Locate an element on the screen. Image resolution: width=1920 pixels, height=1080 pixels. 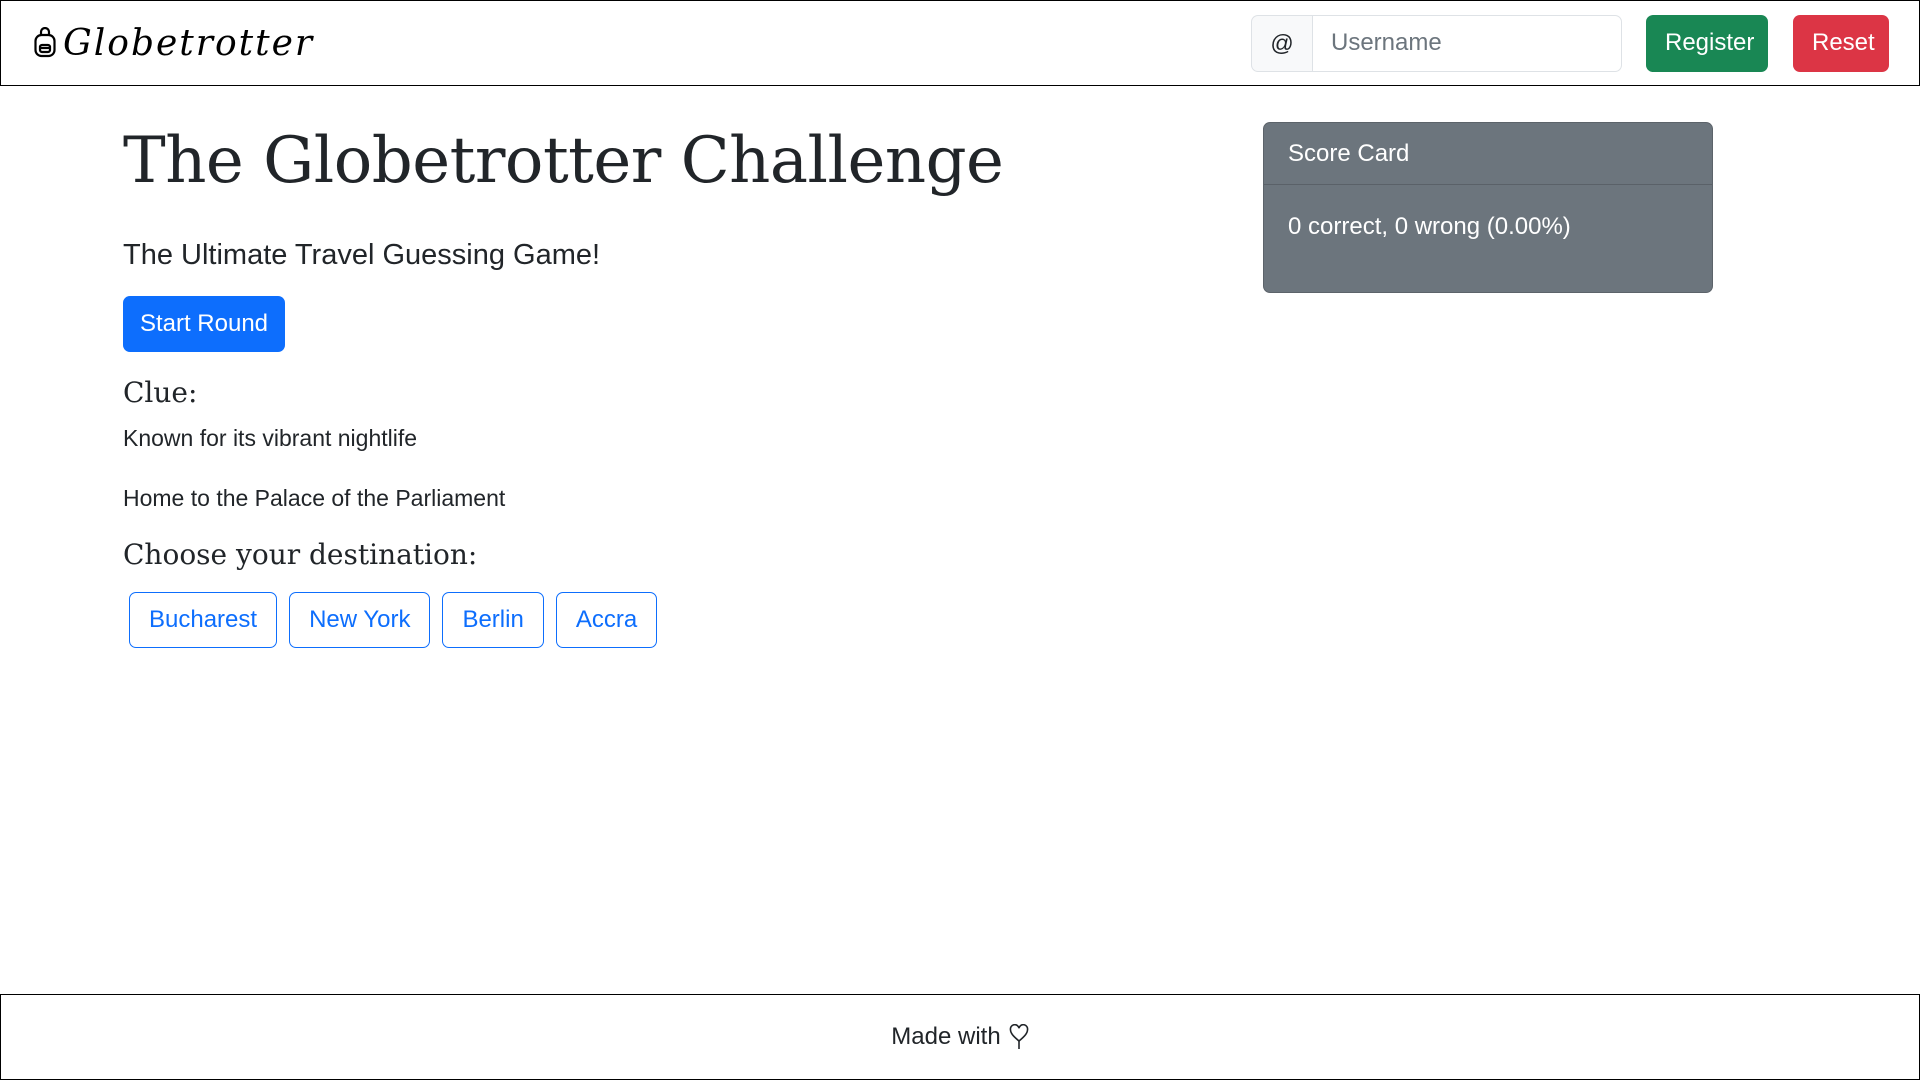
score-card: Score Card 0 correct, 0 wrong (0.00%) is located at coordinates (1488, 207).